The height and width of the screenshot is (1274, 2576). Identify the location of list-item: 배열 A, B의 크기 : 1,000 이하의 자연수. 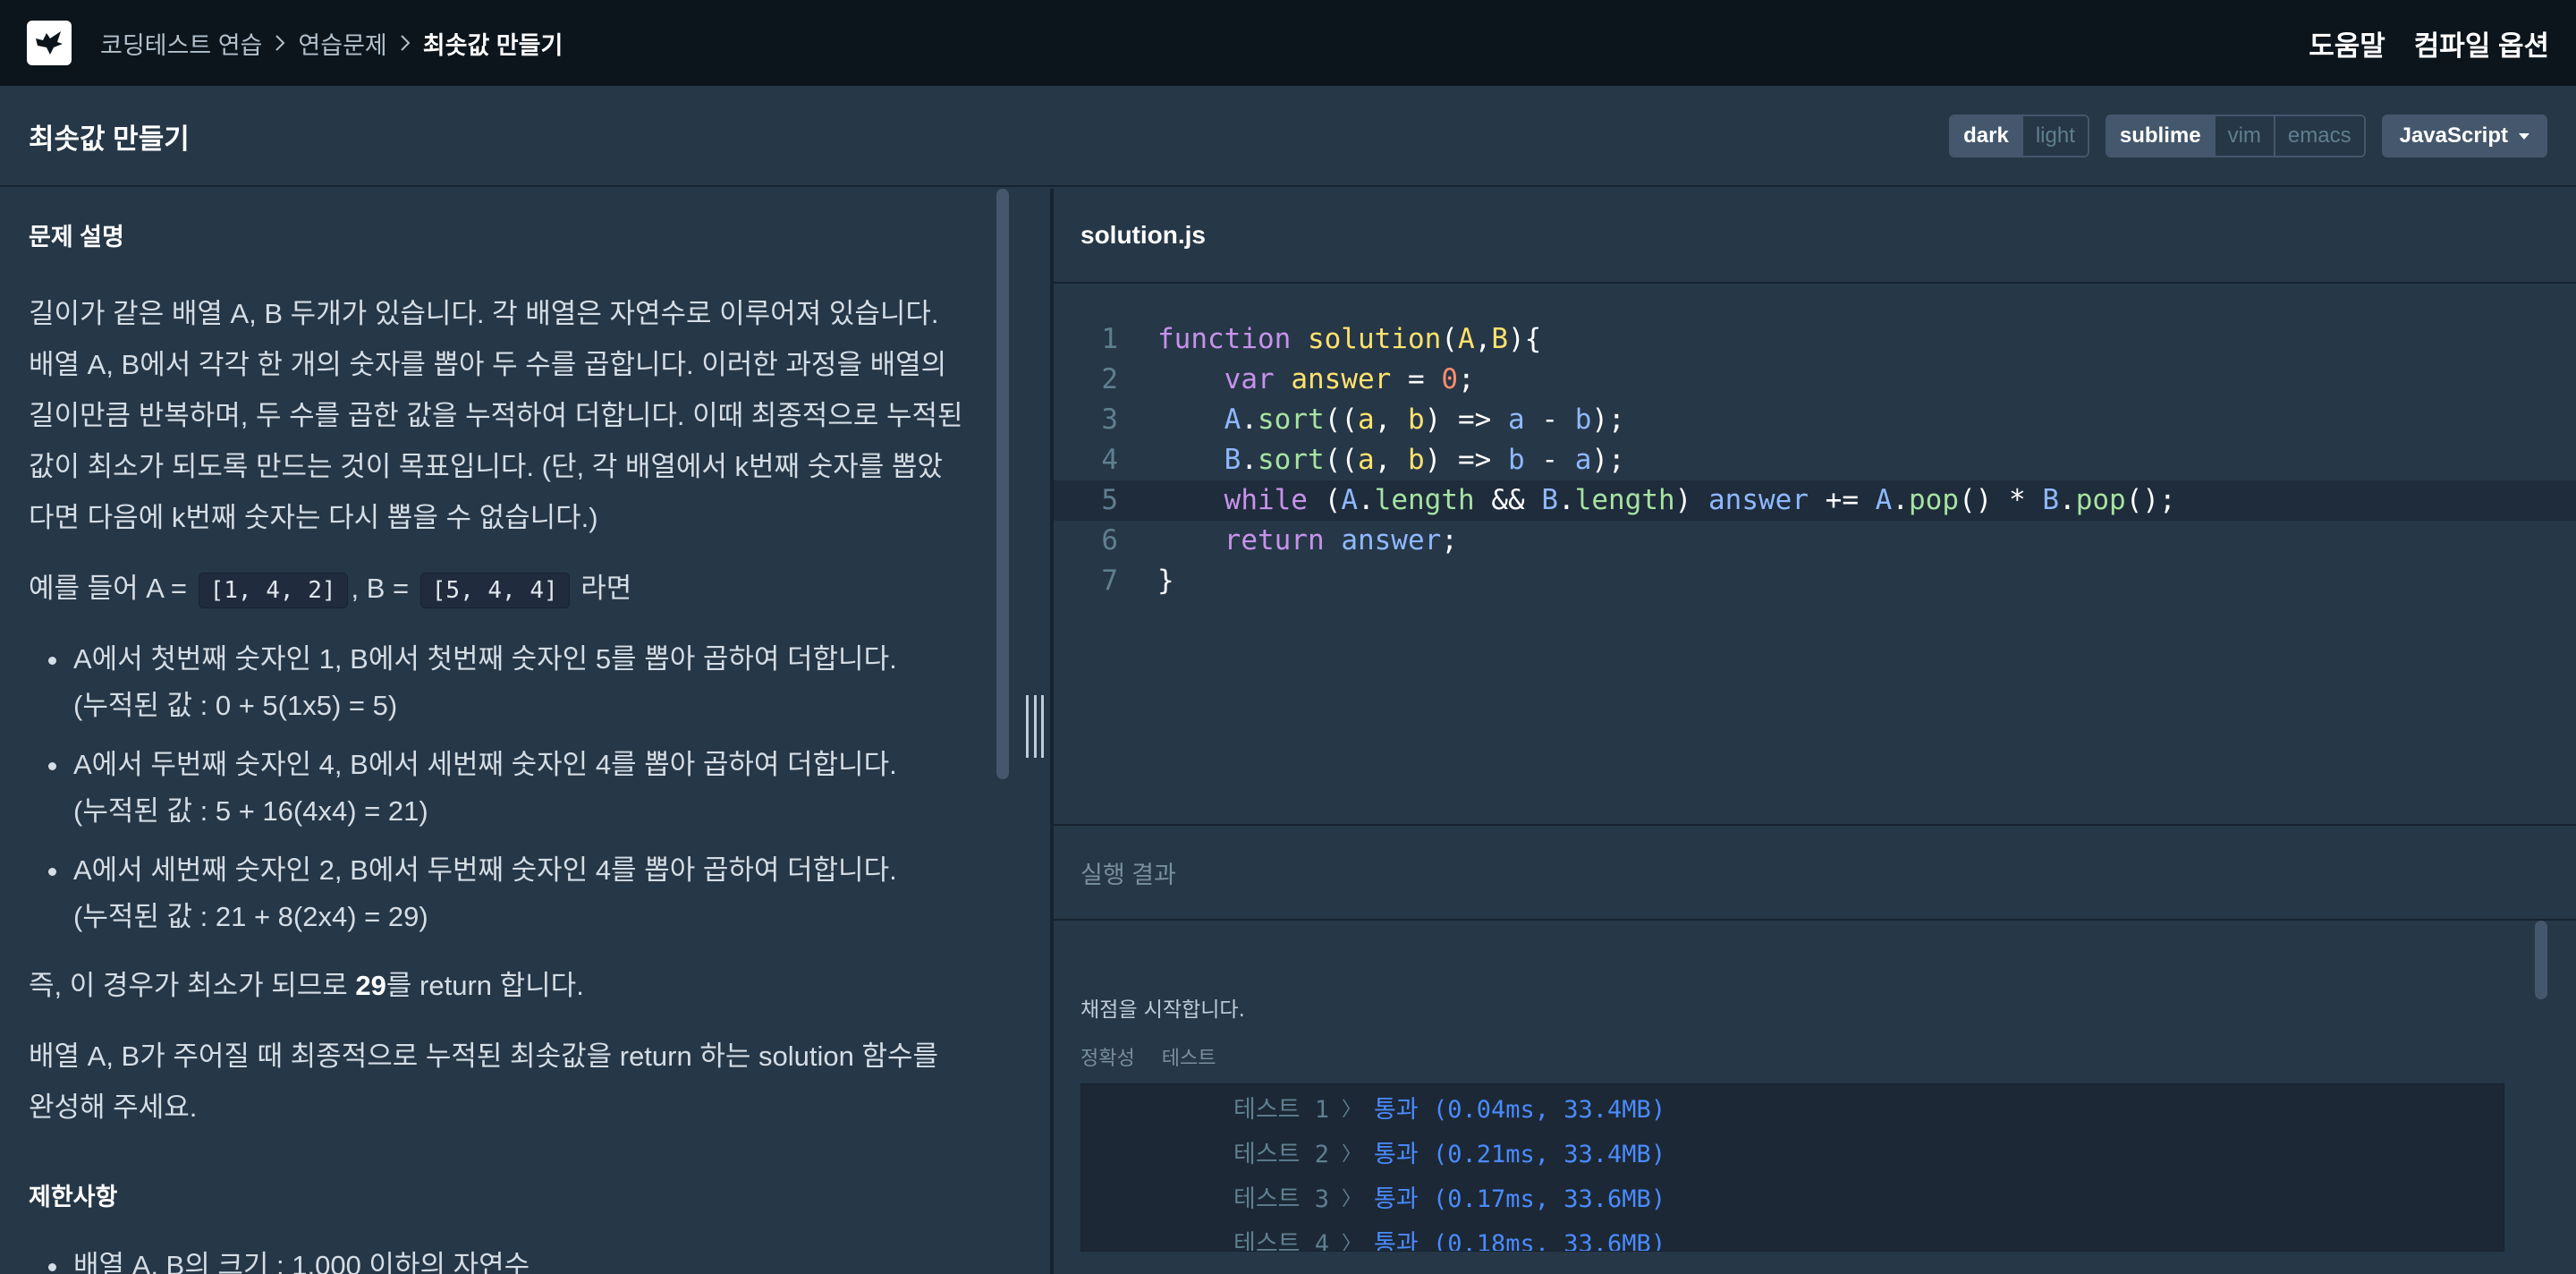
(503, 1258).